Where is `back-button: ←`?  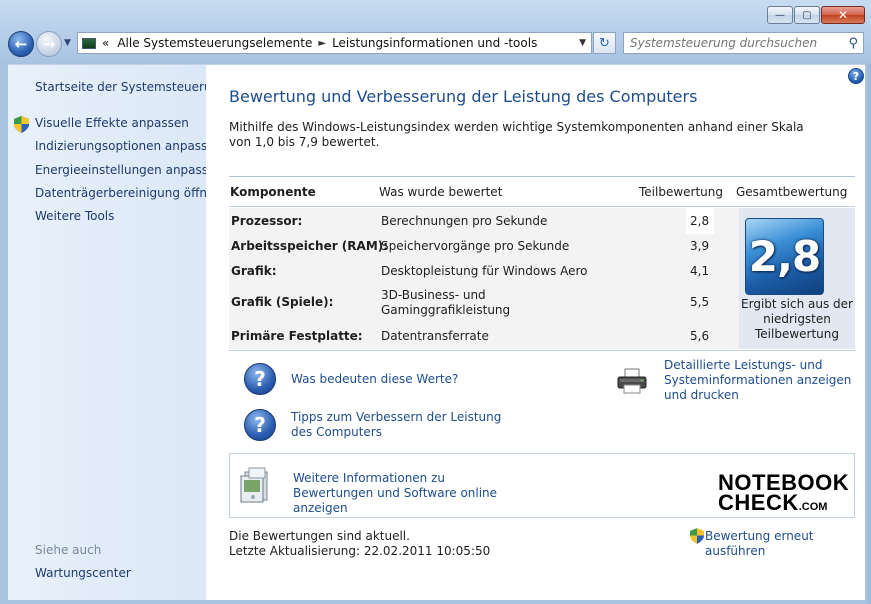
back-button: ← is located at coordinates (21, 44).